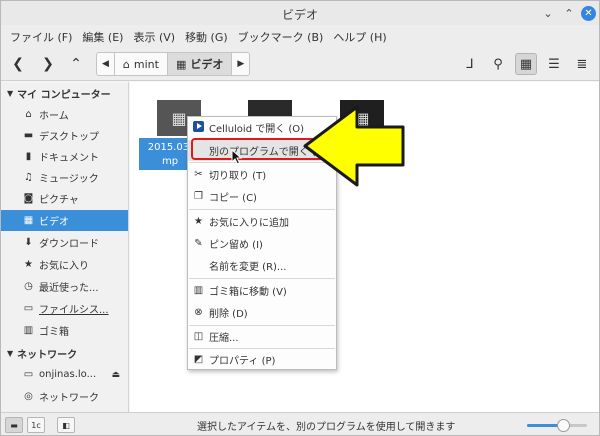  I want to click on icon-view-button: ▦, so click(526, 64).